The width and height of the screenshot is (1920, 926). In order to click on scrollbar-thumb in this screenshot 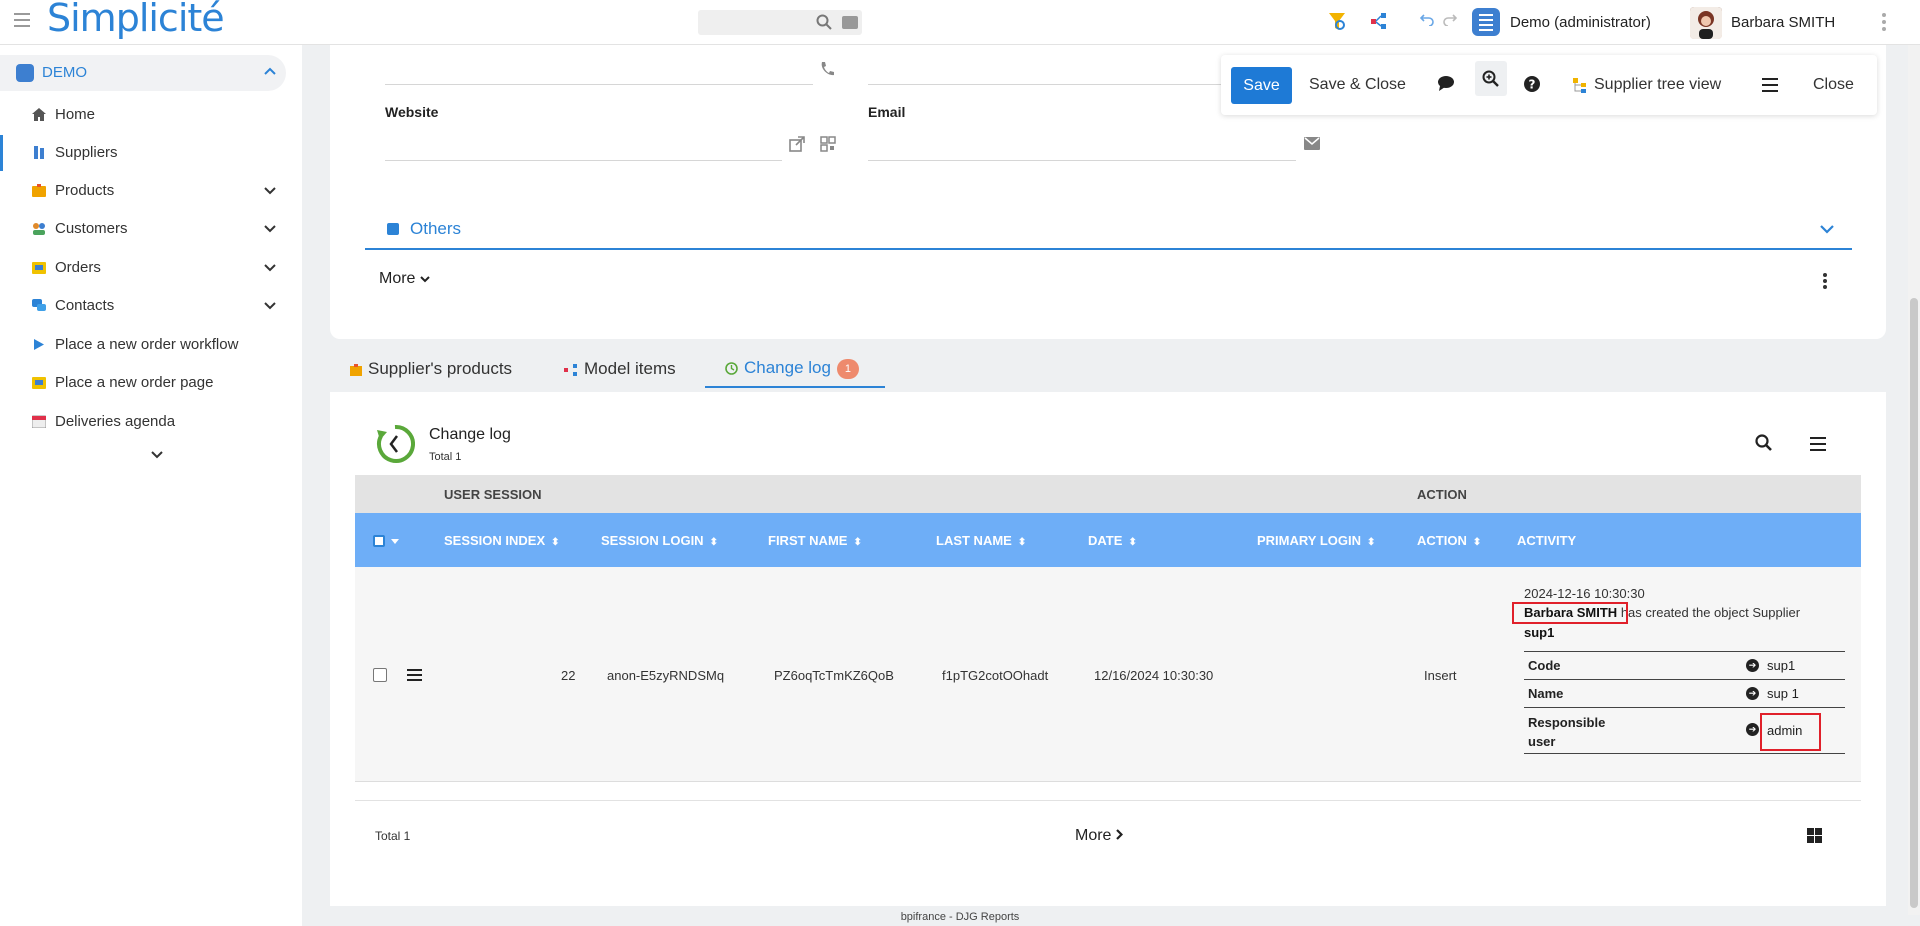, I will do `click(1914, 603)`.